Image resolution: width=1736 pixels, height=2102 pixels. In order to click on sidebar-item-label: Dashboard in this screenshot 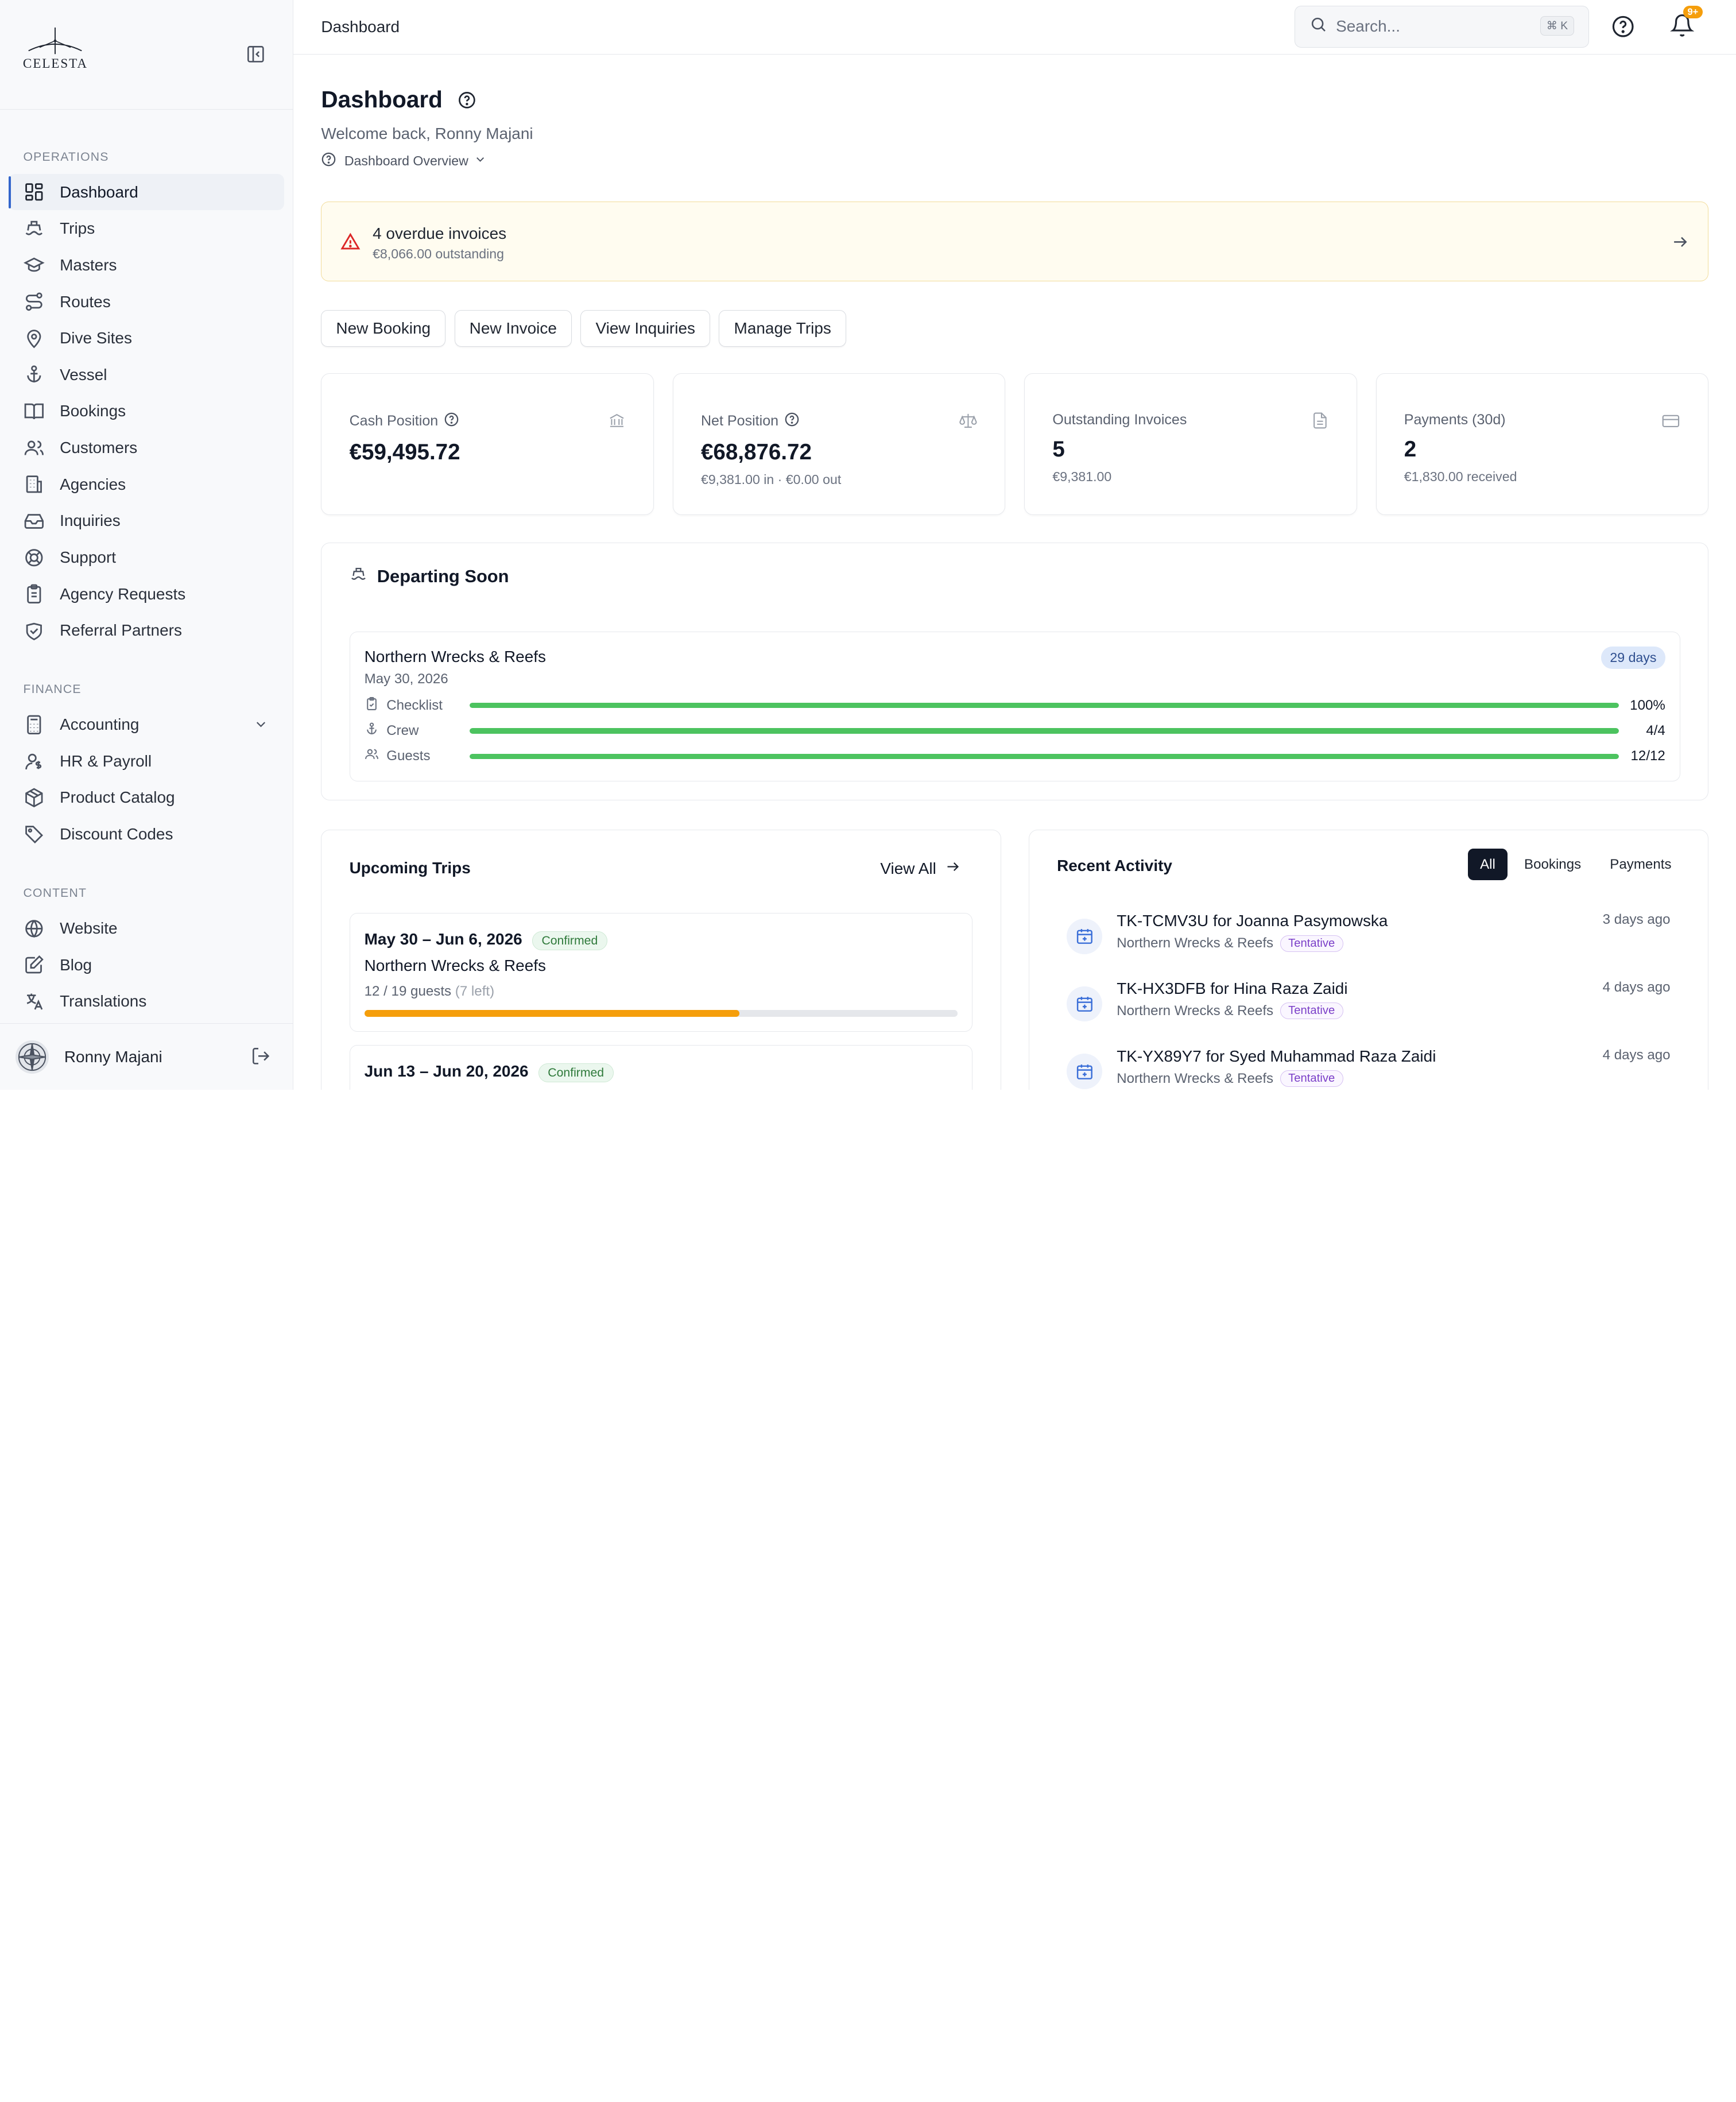, I will do `click(99, 192)`.